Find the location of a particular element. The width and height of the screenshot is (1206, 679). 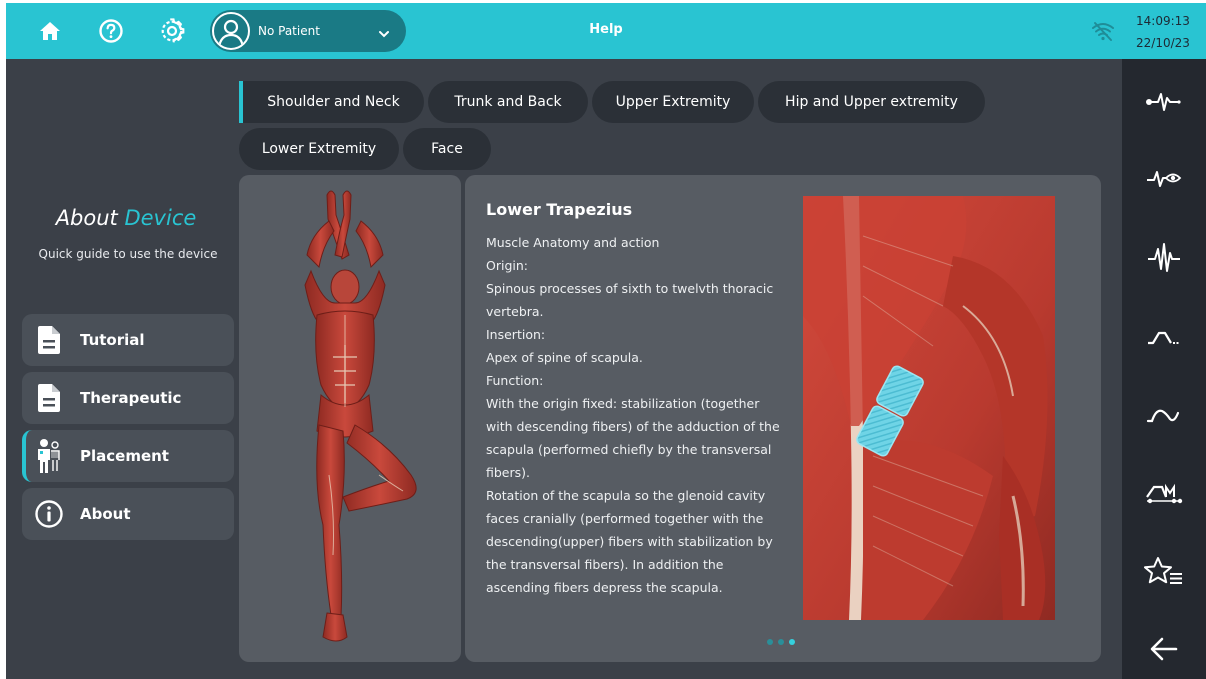

sidebar-item-label: Placement is located at coordinates (124, 456).